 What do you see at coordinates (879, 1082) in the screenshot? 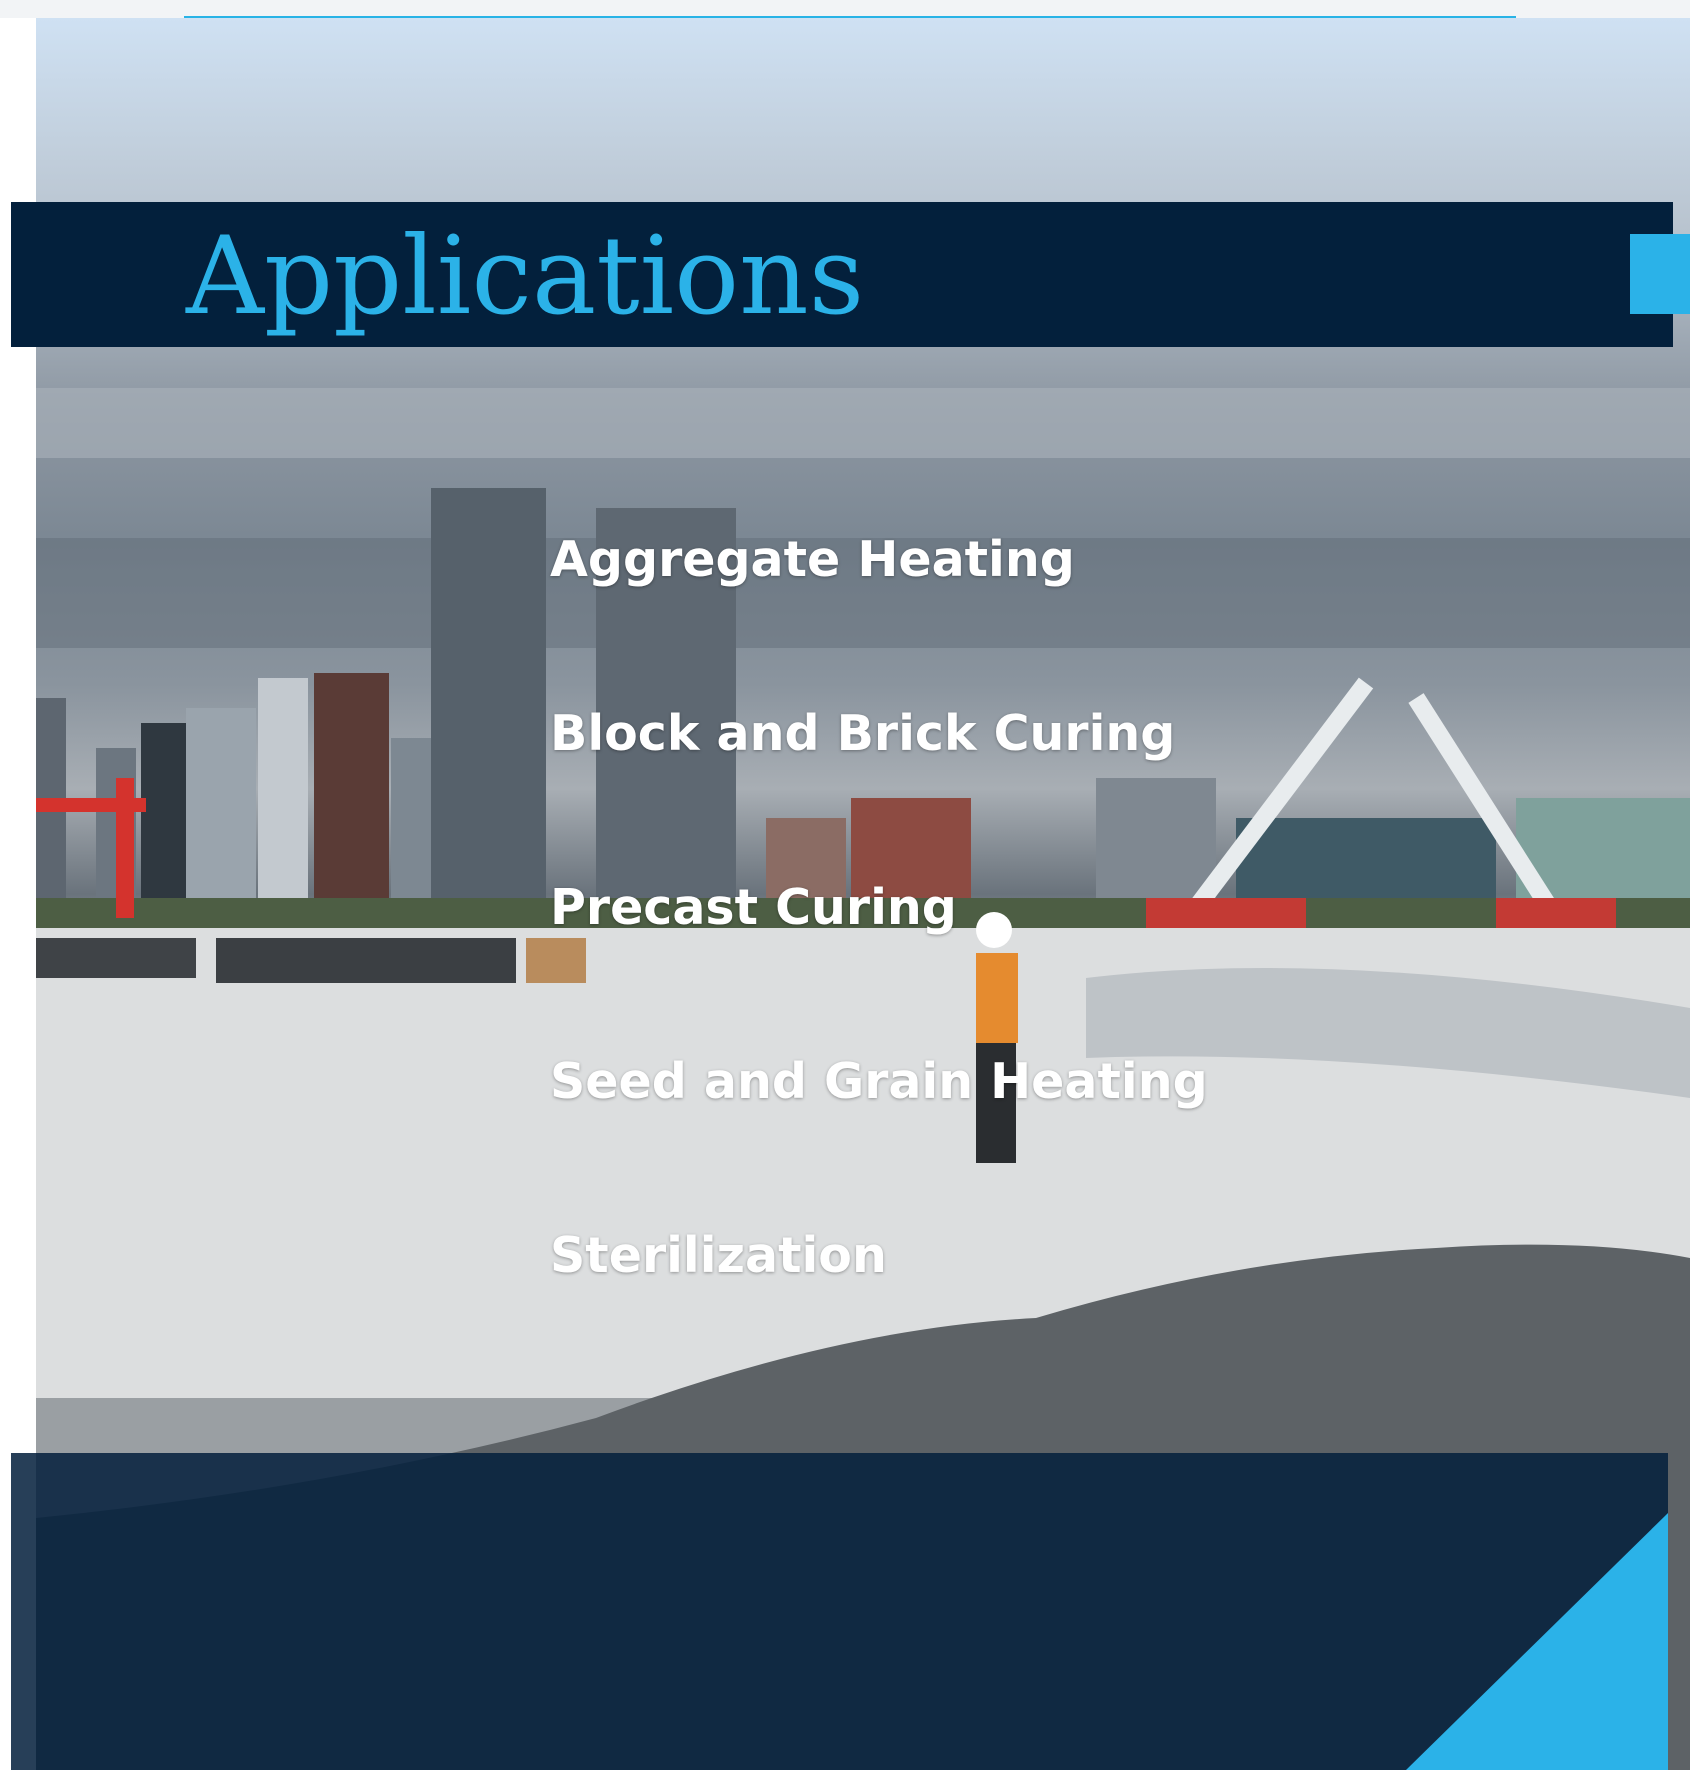
I see `application-item-seed-and-grain-heating: Seed and Grain Heating` at bounding box center [879, 1082].